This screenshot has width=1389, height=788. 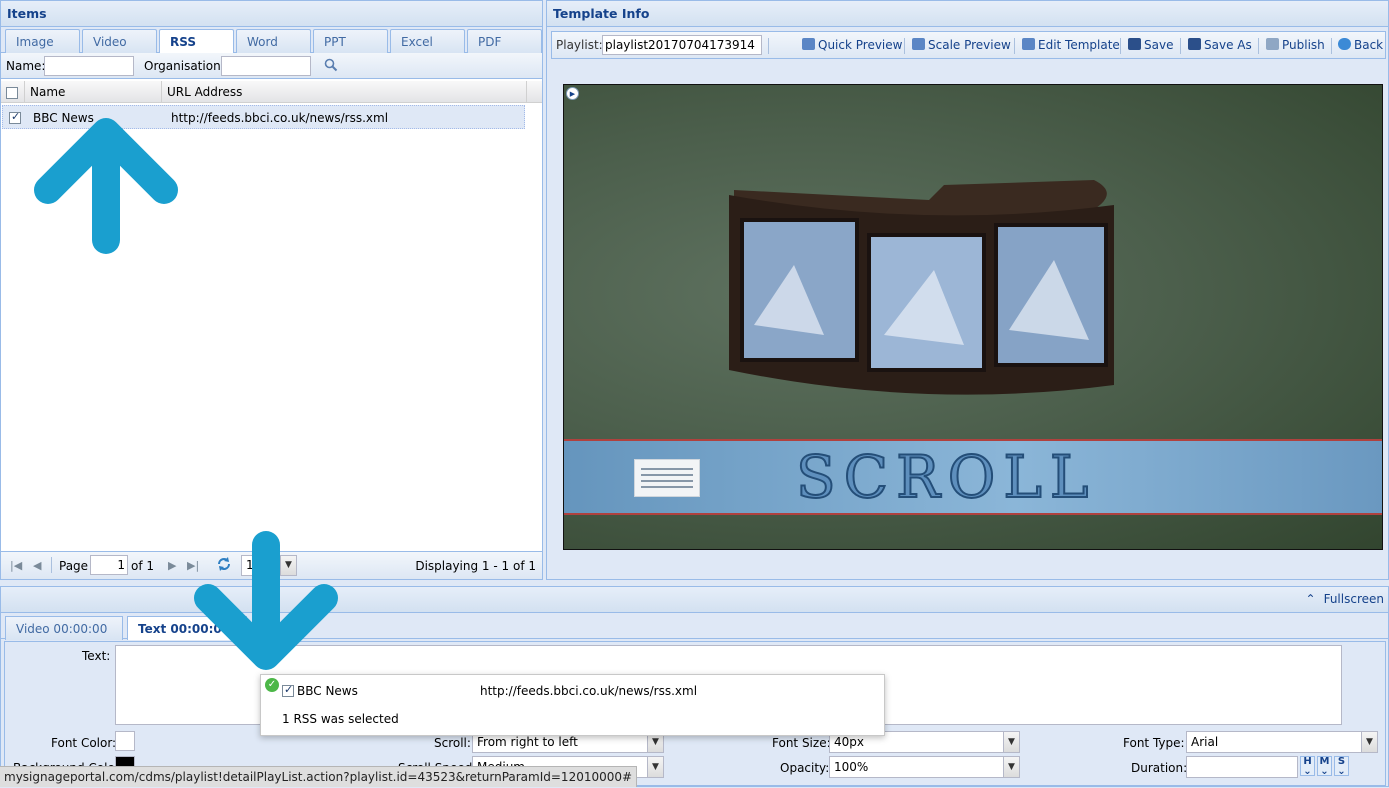 I want to click on scroll-direction-value: From right to left, so click(x=527, y=742).